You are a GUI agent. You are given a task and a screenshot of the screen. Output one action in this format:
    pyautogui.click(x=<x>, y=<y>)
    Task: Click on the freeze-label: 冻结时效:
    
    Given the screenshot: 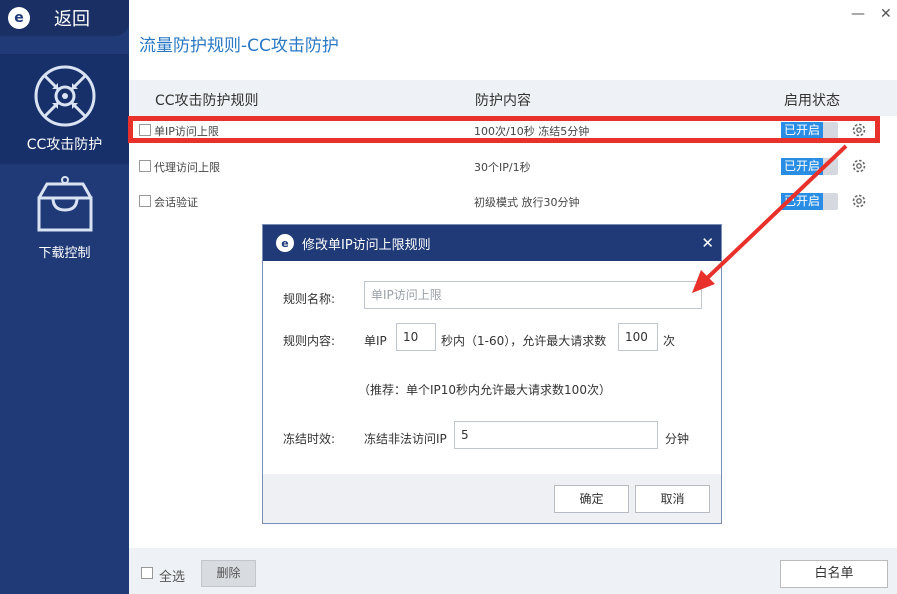 What is the action you would take?
    pyautogui.click(x=309, y=439)
    